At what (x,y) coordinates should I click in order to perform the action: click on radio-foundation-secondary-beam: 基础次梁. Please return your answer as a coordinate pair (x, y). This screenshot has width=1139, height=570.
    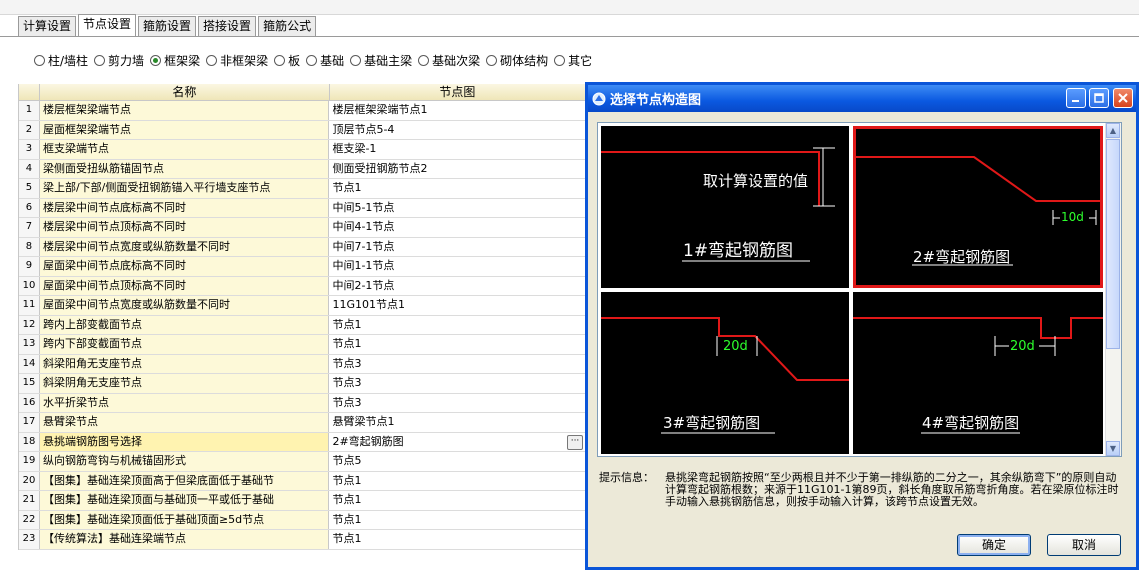
    Looking at the image, I should click on (449, 60).